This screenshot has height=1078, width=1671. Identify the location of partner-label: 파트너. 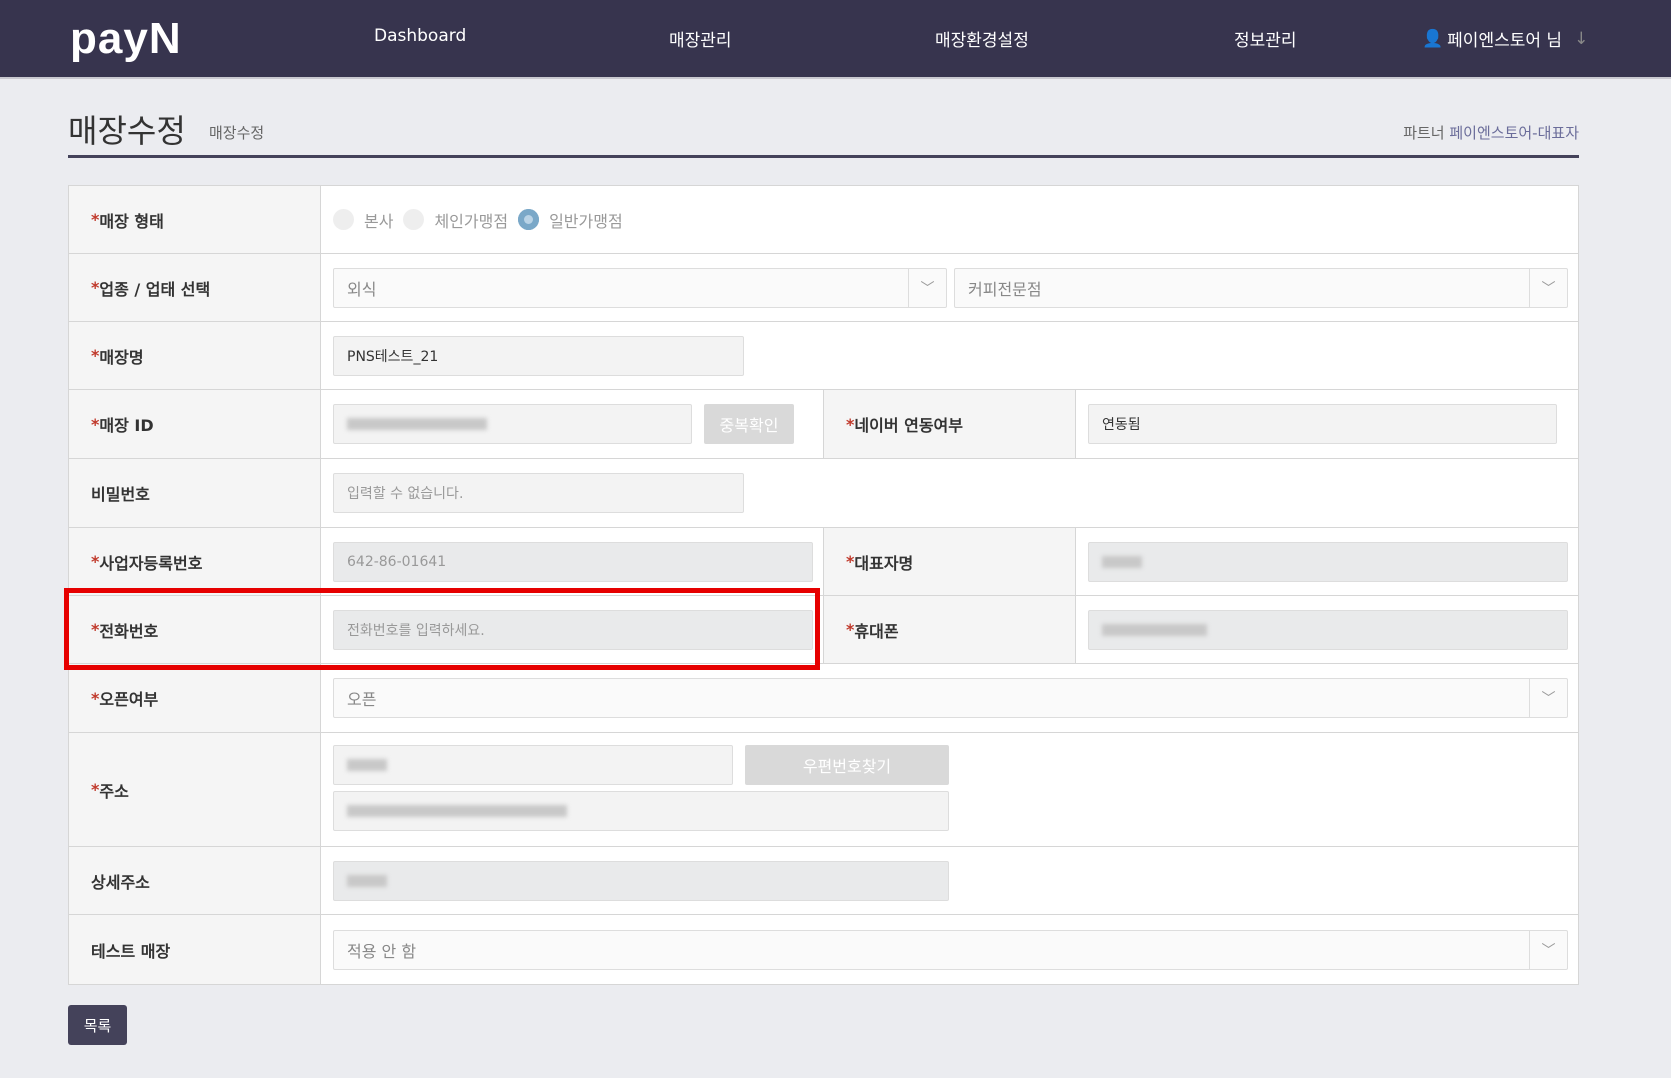
(1424, 133).